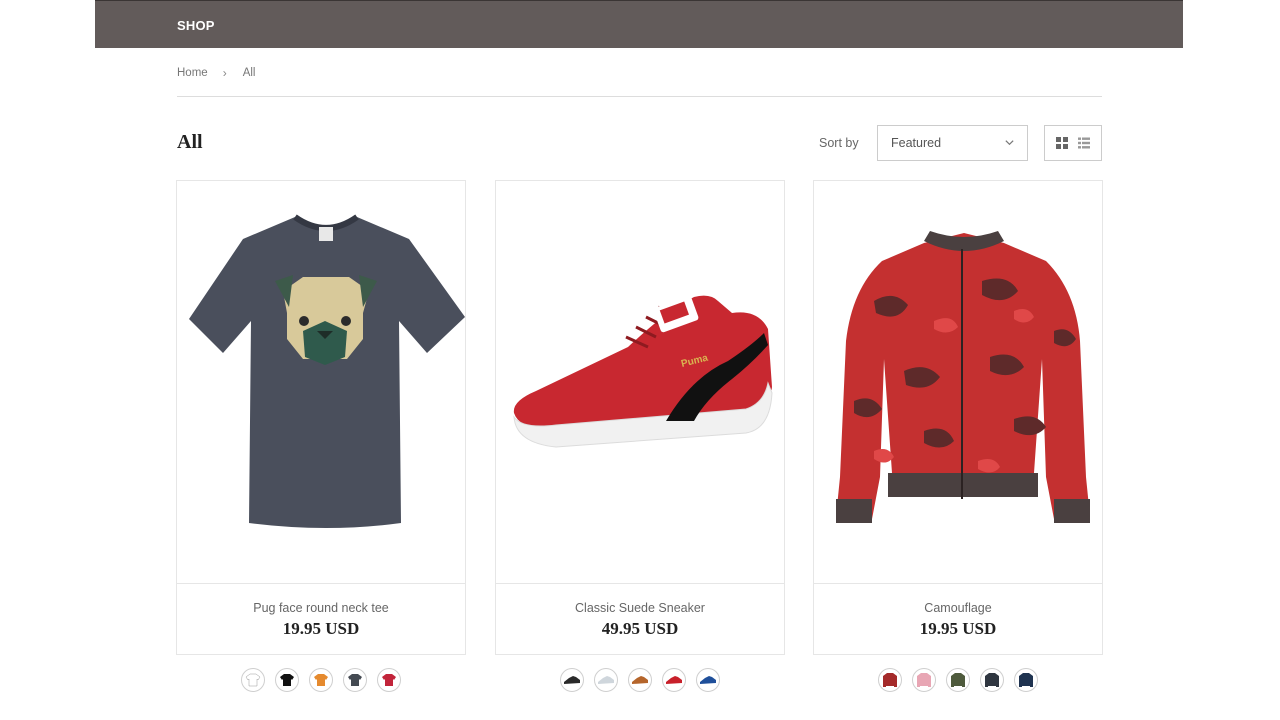  What do you see at coordinates (1073, 143) in the screenshot?
I see `view-toggle` at bounding box center [1073, 143].